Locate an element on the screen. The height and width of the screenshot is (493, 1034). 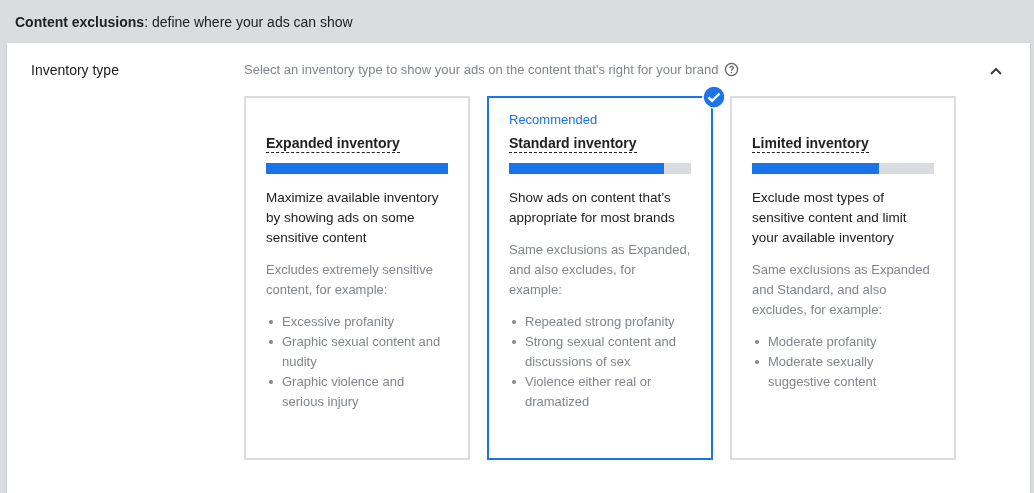
recommended-label: Recommended is located at coordinates (553, 119).